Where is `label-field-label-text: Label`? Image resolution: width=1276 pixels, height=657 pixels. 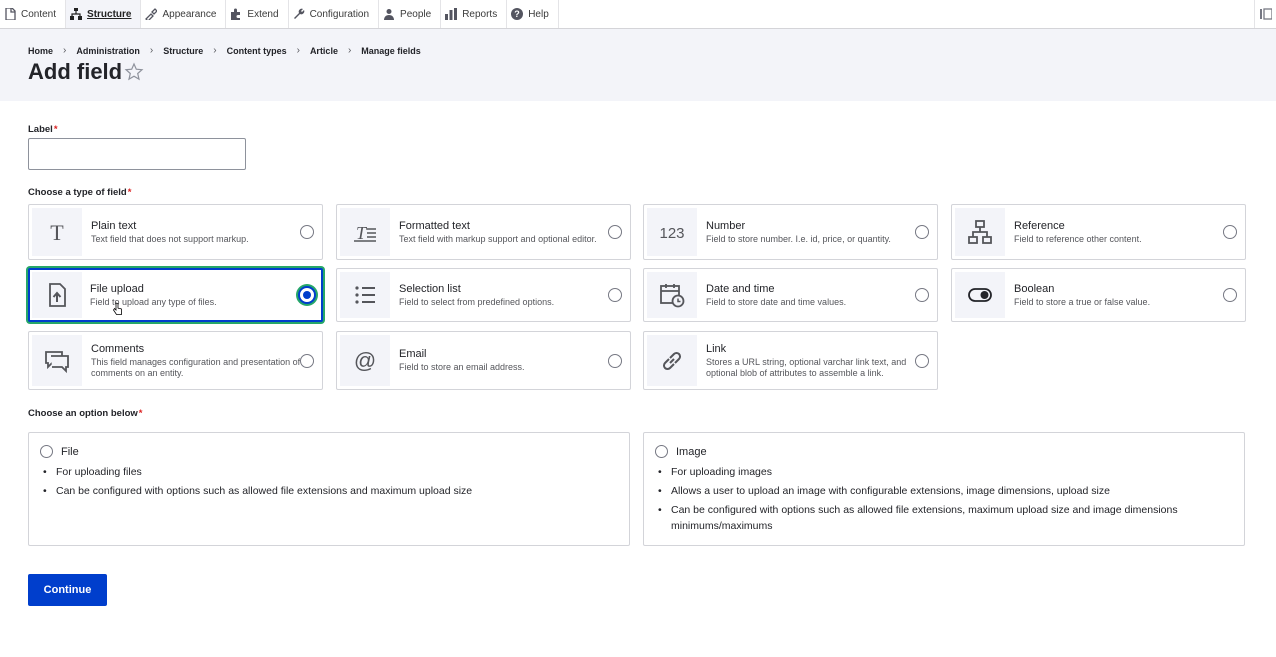 label-field-label-text: Label is located at coordinates (40, 129).